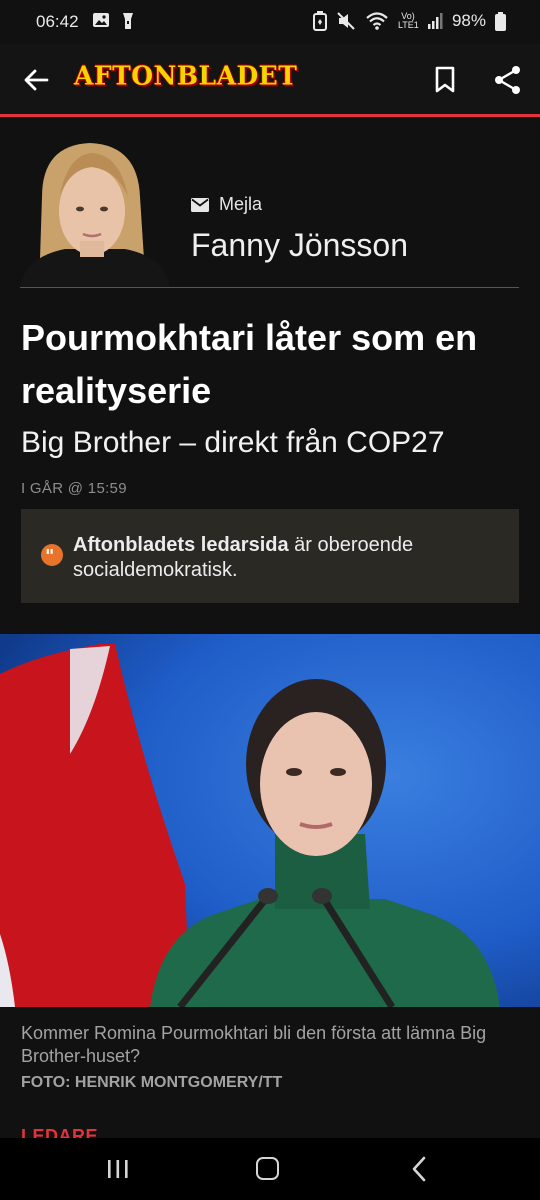 This screenshot has width=540, height=1200. I want to click on volte-label: Vo) LTE1, so click(408, 20).